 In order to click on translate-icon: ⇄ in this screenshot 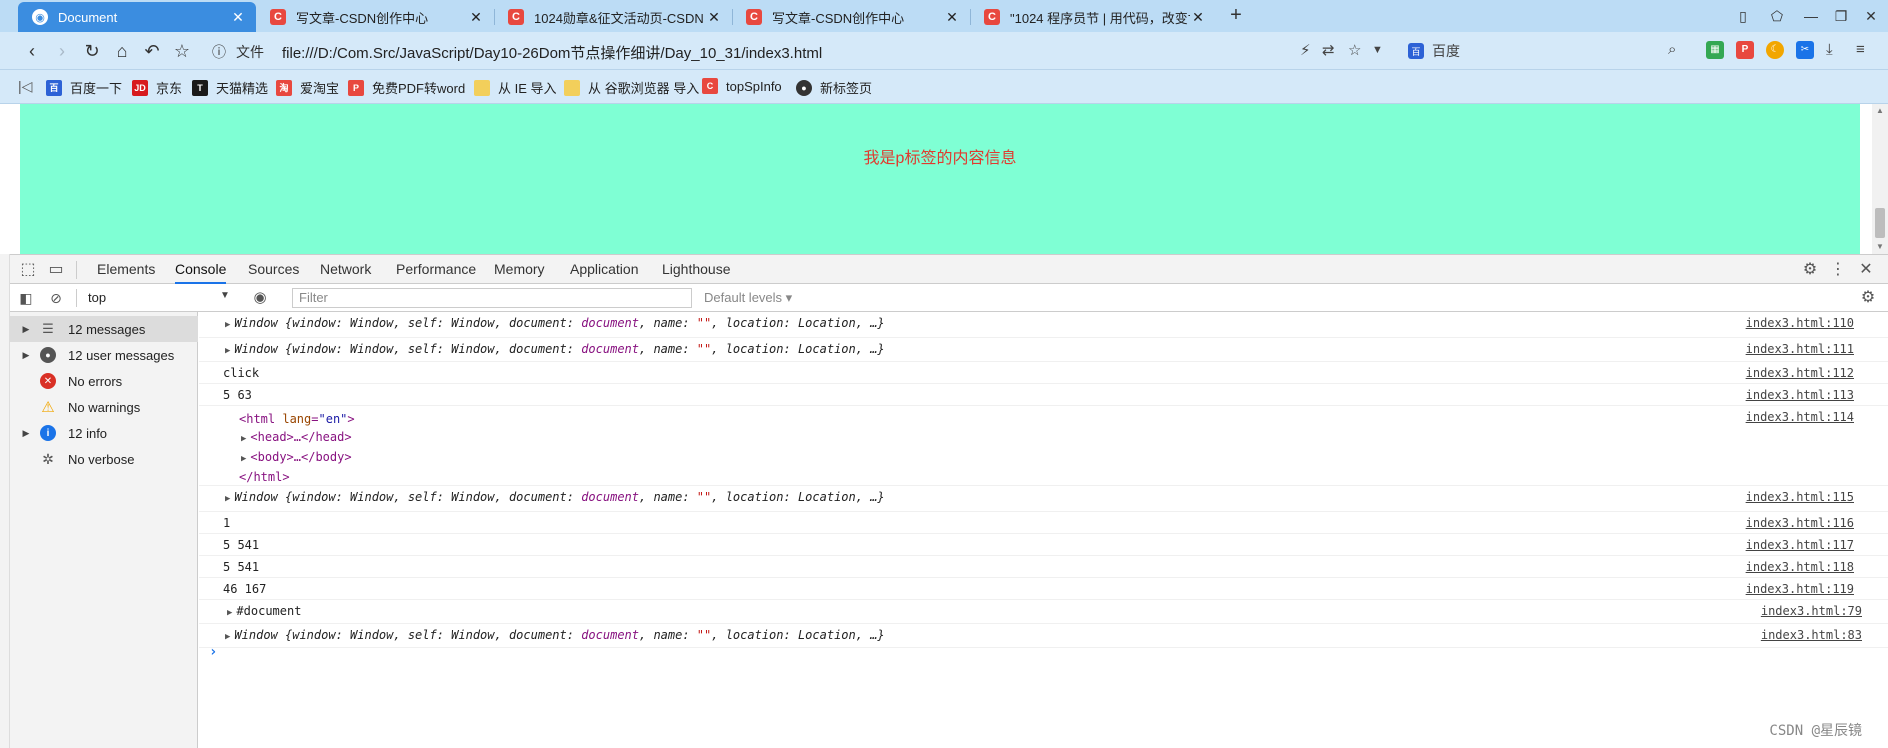, I will do `click(1328, 50)`.